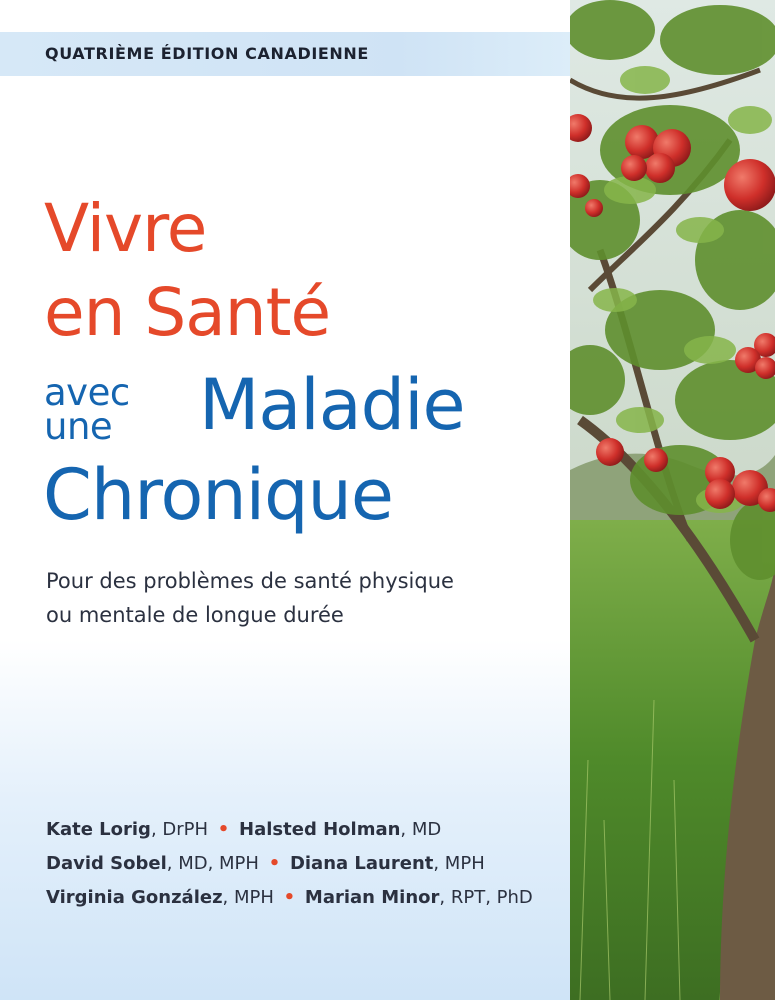  I want to click on author-name: Virginia González, so click(134, 897).